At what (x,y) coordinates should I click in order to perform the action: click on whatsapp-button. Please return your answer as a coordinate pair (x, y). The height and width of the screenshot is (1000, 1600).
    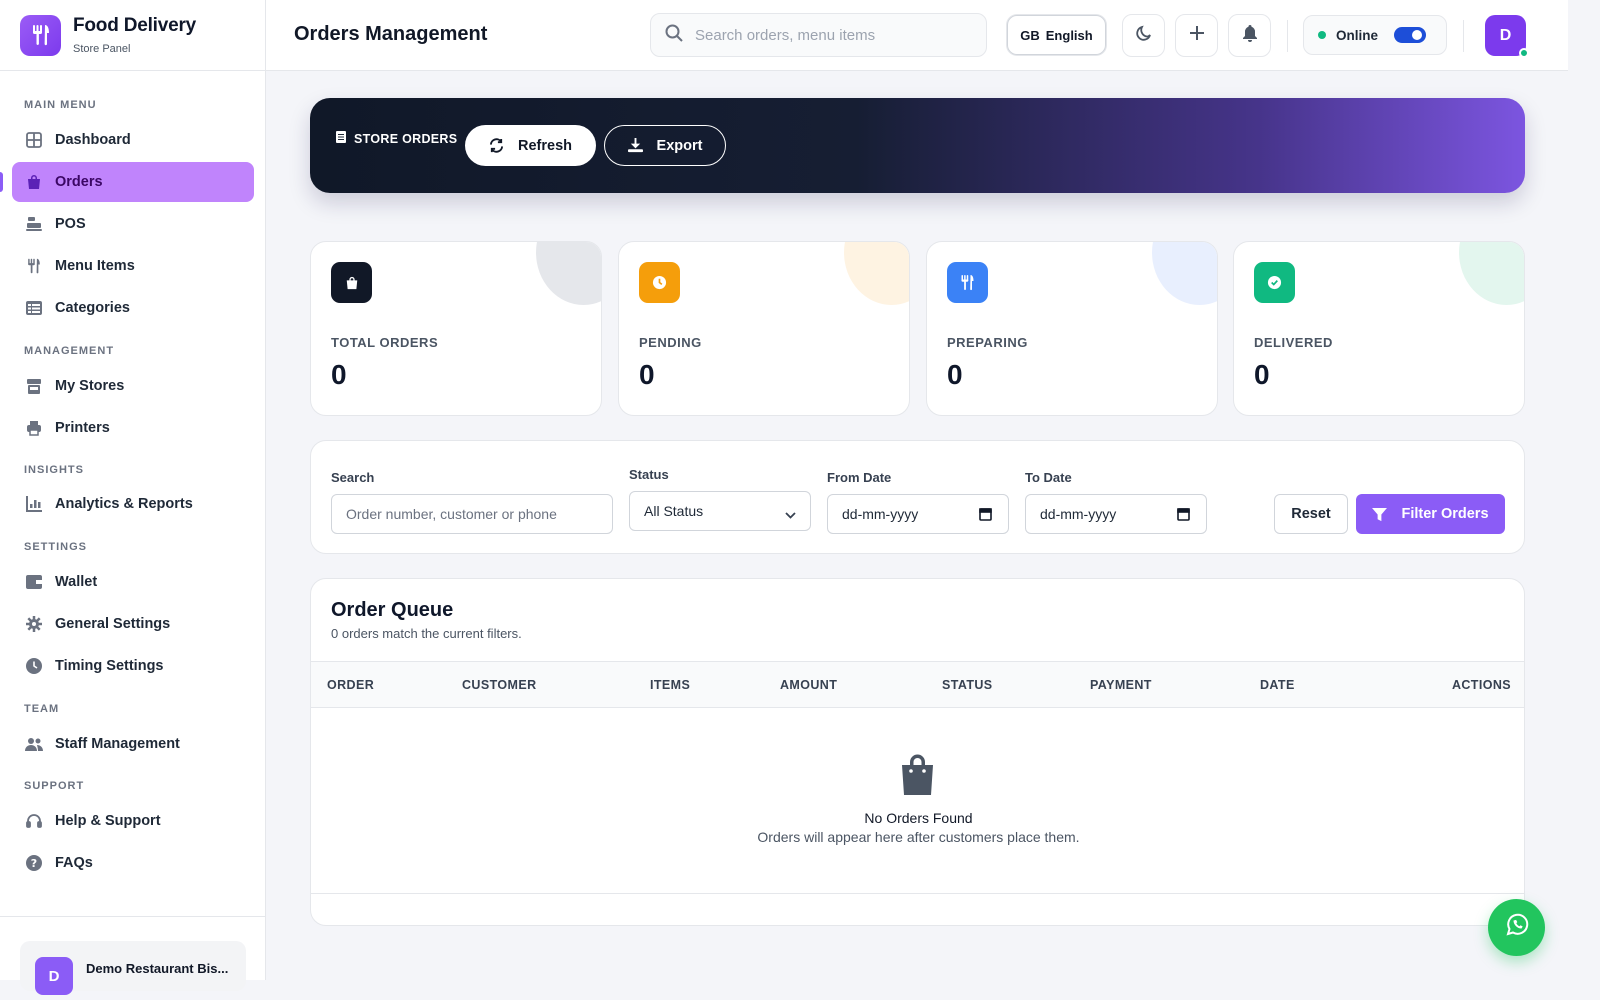
    Looking at the image, I should click on (1516, 927).